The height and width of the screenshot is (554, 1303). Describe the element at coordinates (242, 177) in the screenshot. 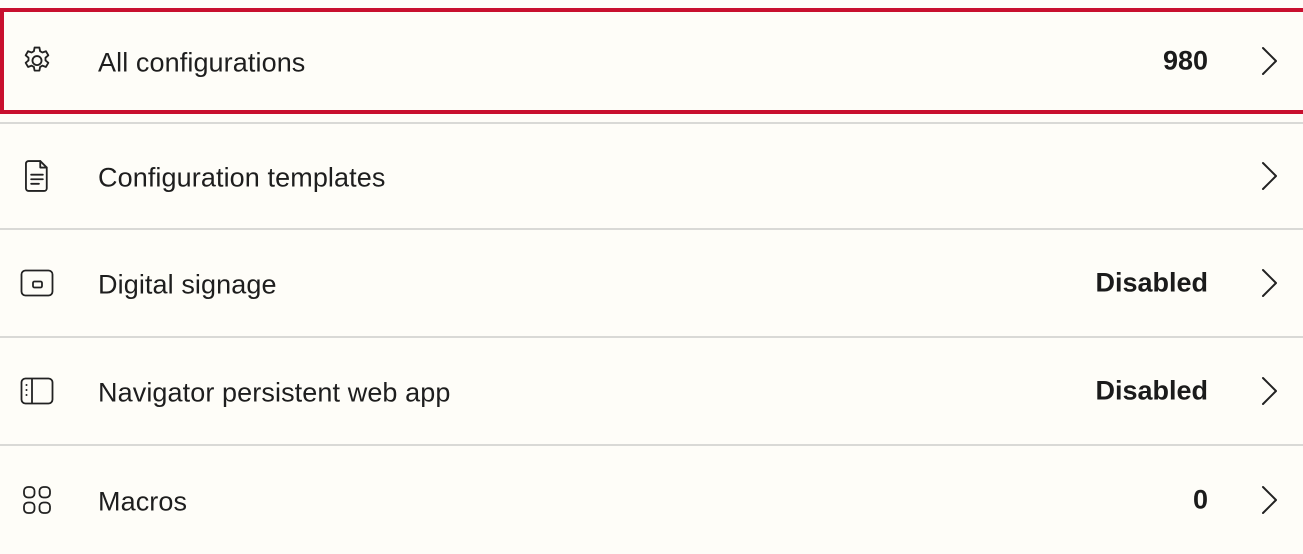

I see `list-item-label: Configuration templates` at that location.